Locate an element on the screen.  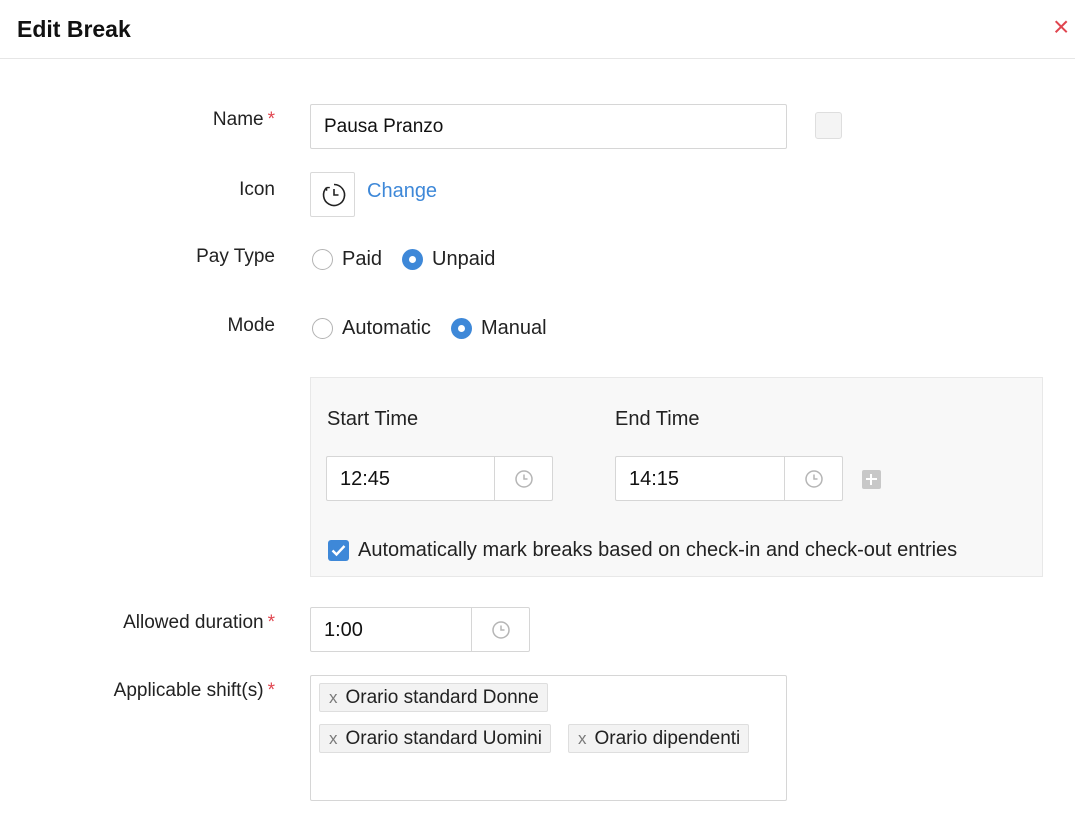
mode-label: Mode is located at coordinates (251, 325).